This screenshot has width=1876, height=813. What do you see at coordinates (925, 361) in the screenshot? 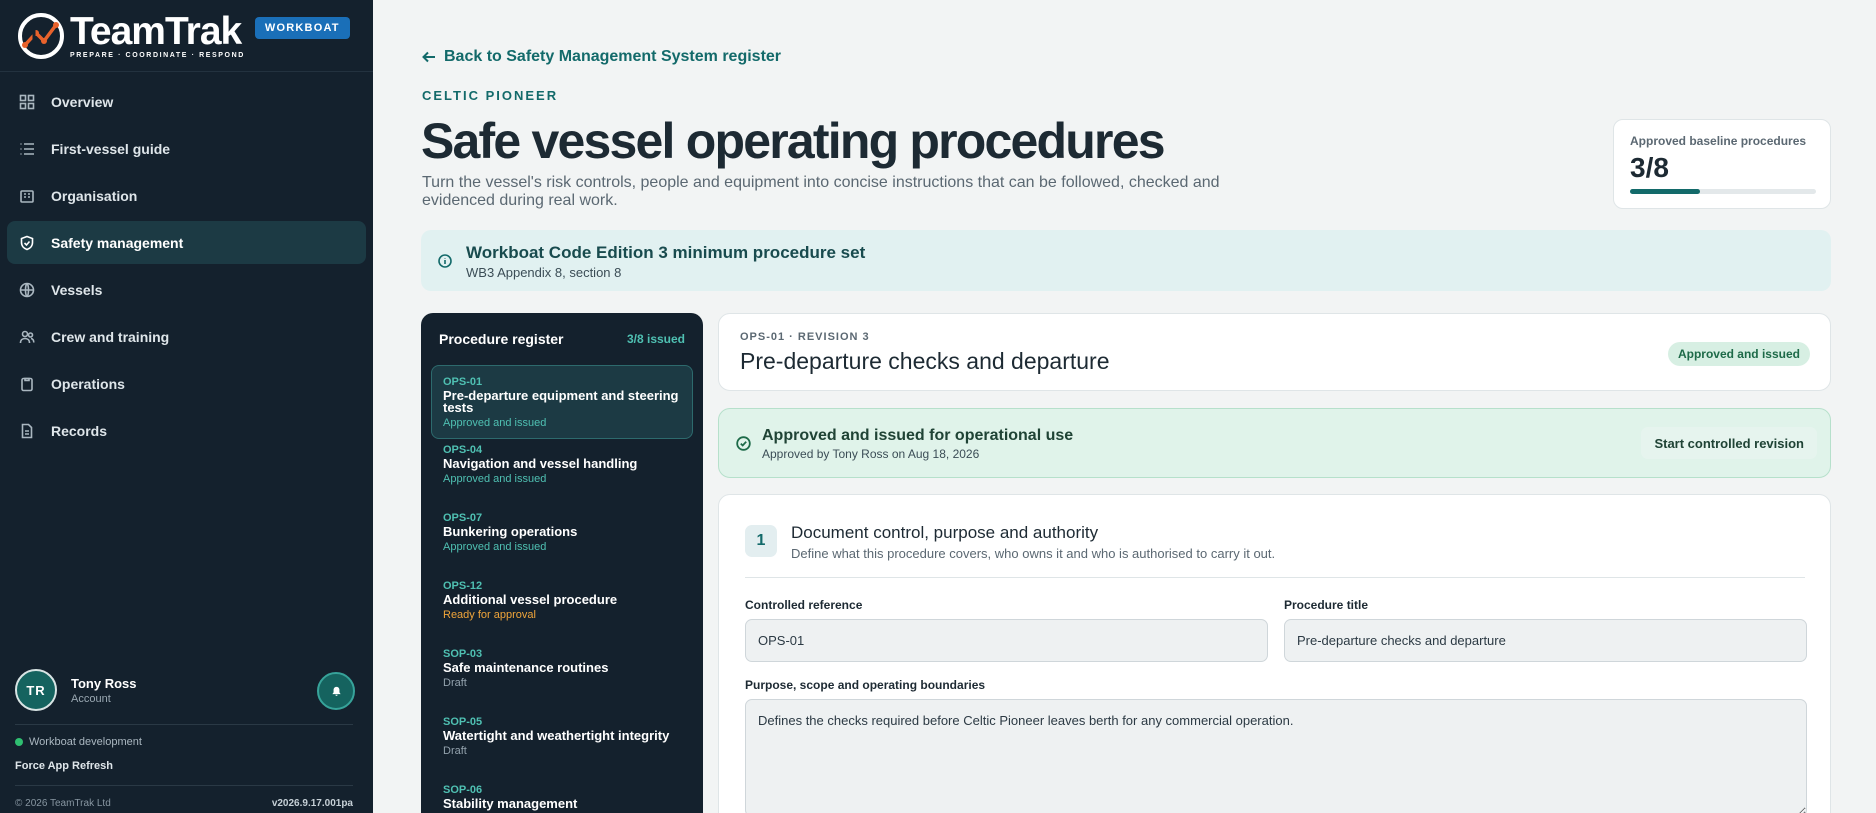
I see `procedure-title: Pre-departure checks and departure` at bounding box center [925, 361].